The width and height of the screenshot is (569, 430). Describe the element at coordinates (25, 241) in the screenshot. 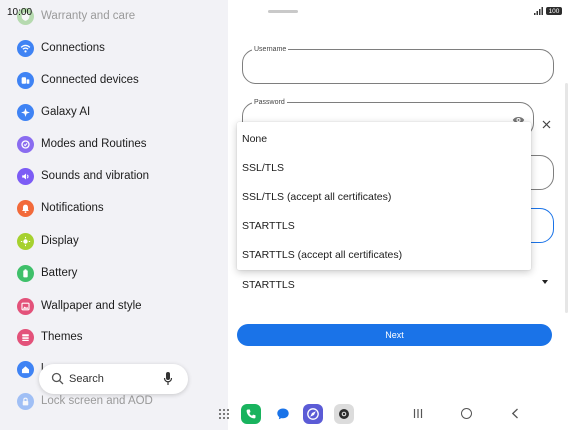

I see `display-icon` at that location.